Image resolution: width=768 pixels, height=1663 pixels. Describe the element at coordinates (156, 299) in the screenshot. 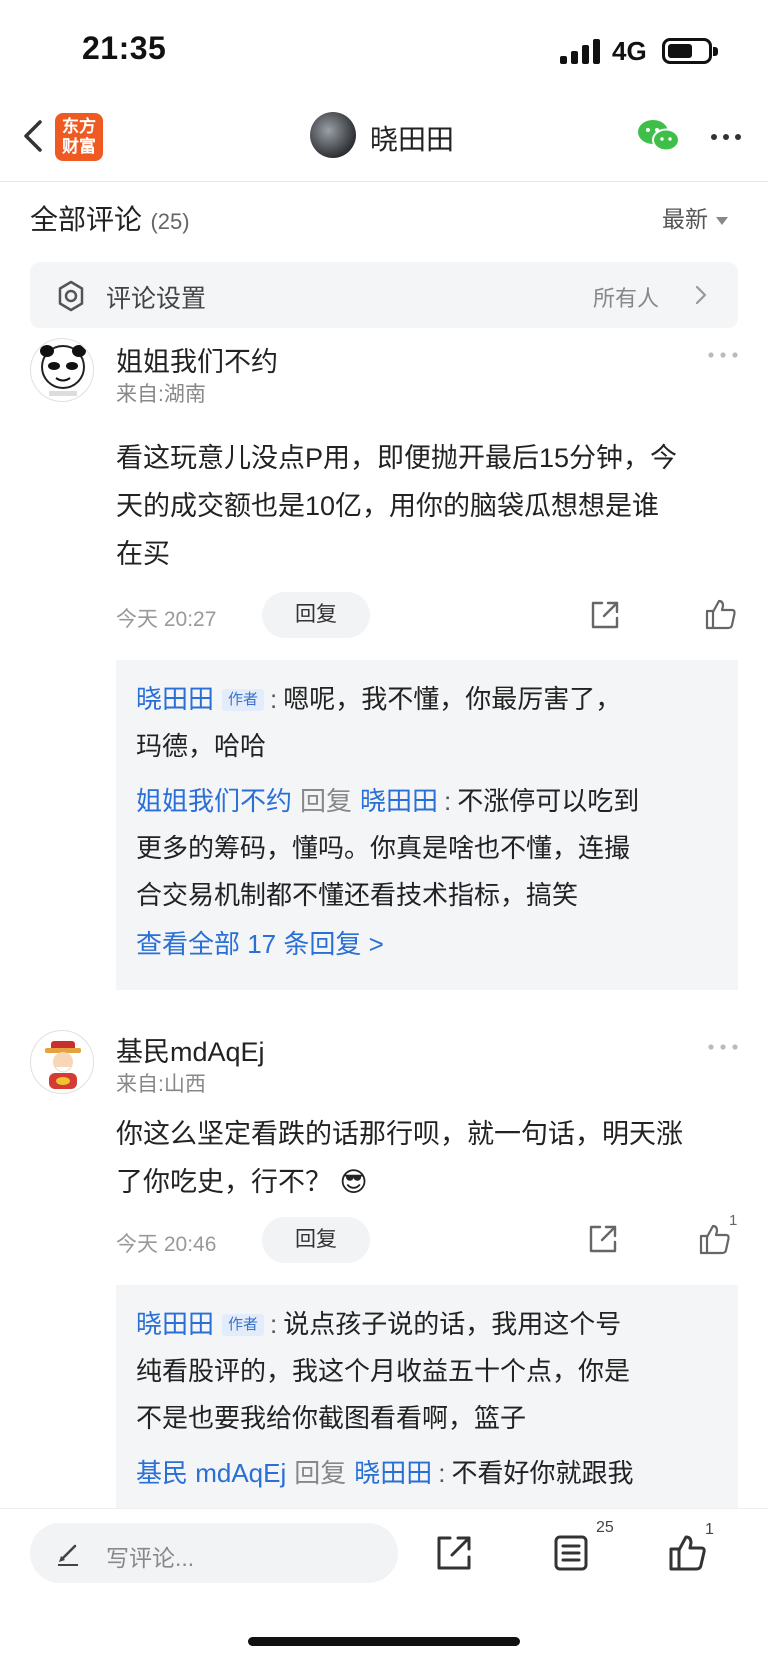

I see `settings-label: 评论设置` at that location.